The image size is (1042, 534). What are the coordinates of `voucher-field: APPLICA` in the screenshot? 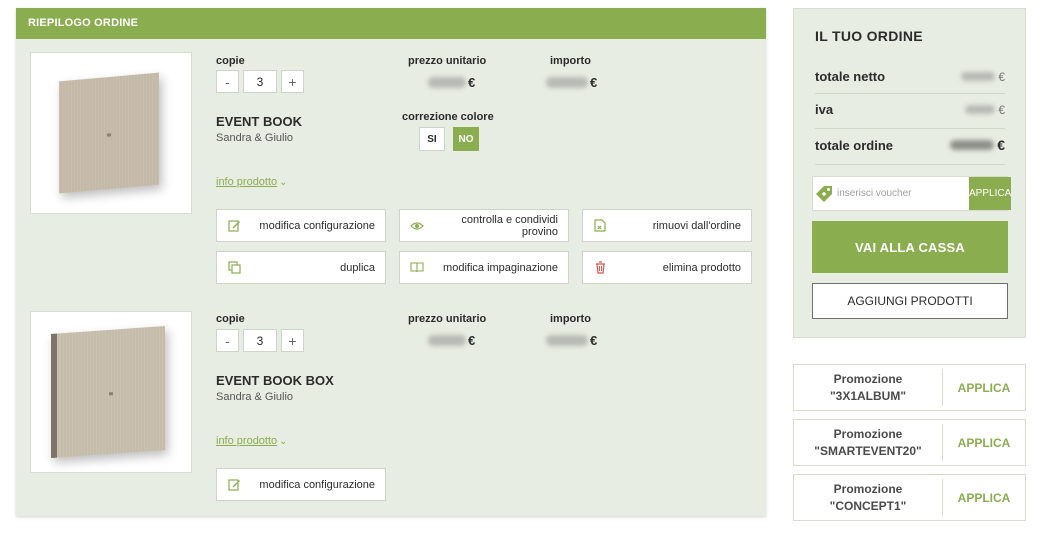 It's located at (912, 193).